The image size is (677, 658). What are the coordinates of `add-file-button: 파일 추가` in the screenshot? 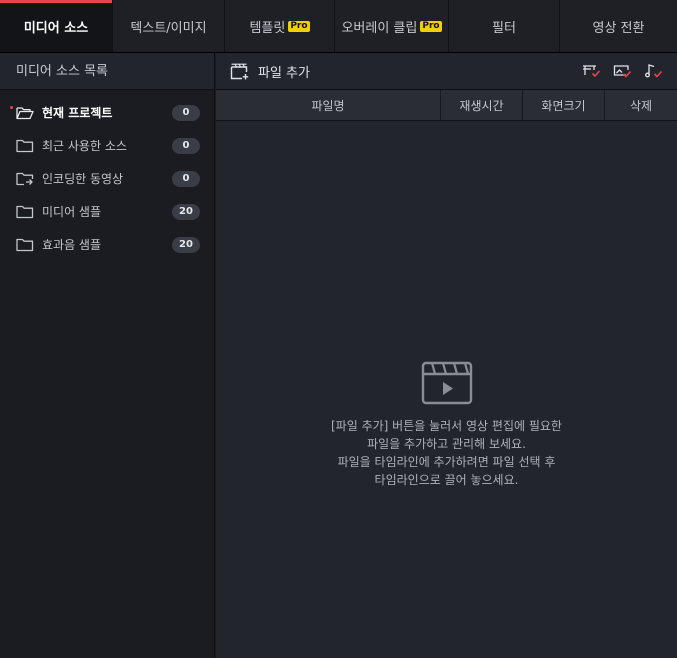 It's located at (270, 71).